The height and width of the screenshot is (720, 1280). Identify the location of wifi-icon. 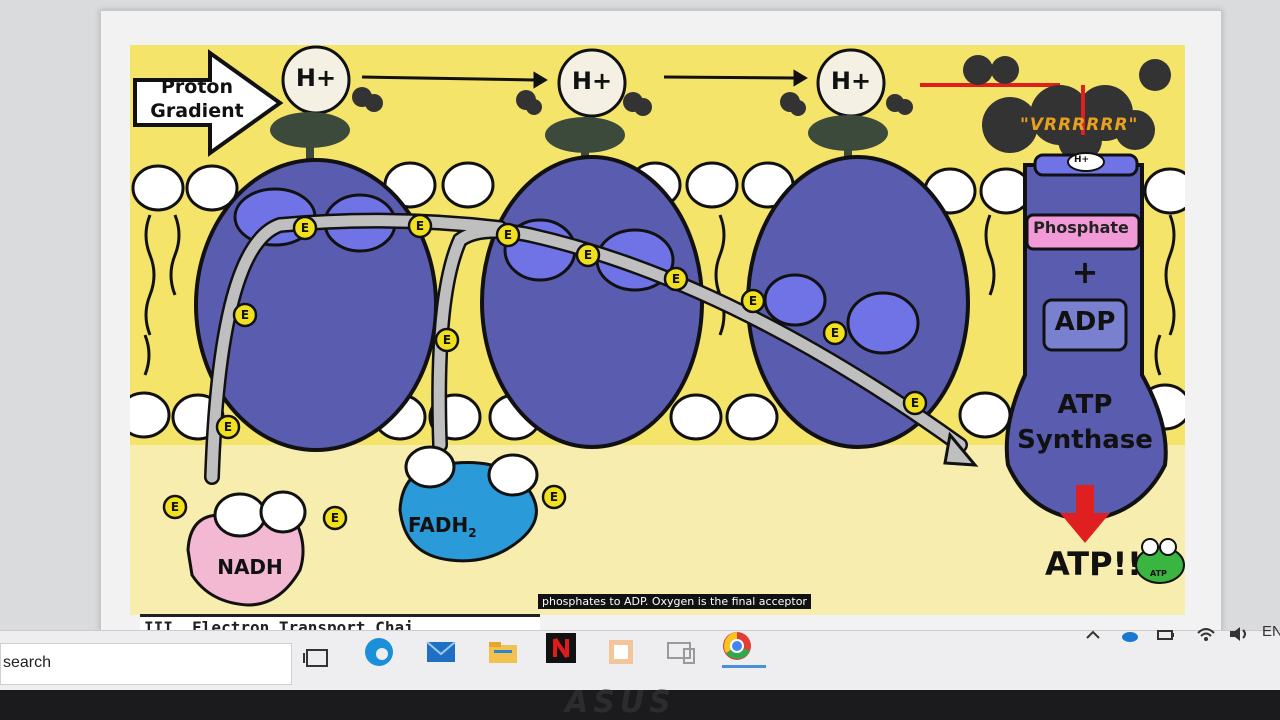
(1206, 634).